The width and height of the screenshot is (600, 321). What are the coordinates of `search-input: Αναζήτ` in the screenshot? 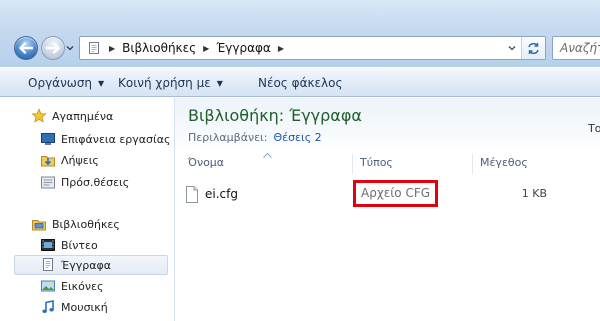 It's located at (576, 48).